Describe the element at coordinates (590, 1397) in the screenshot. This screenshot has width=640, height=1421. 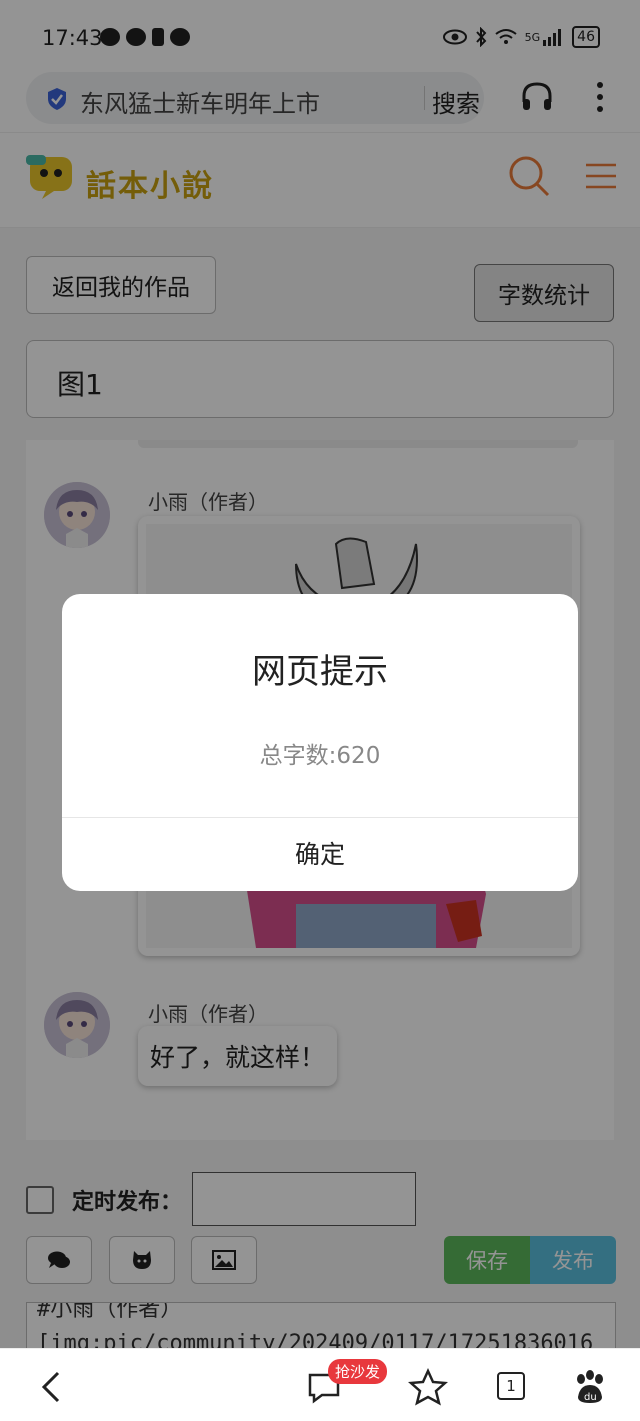
I see `svg-text: du` at that location.